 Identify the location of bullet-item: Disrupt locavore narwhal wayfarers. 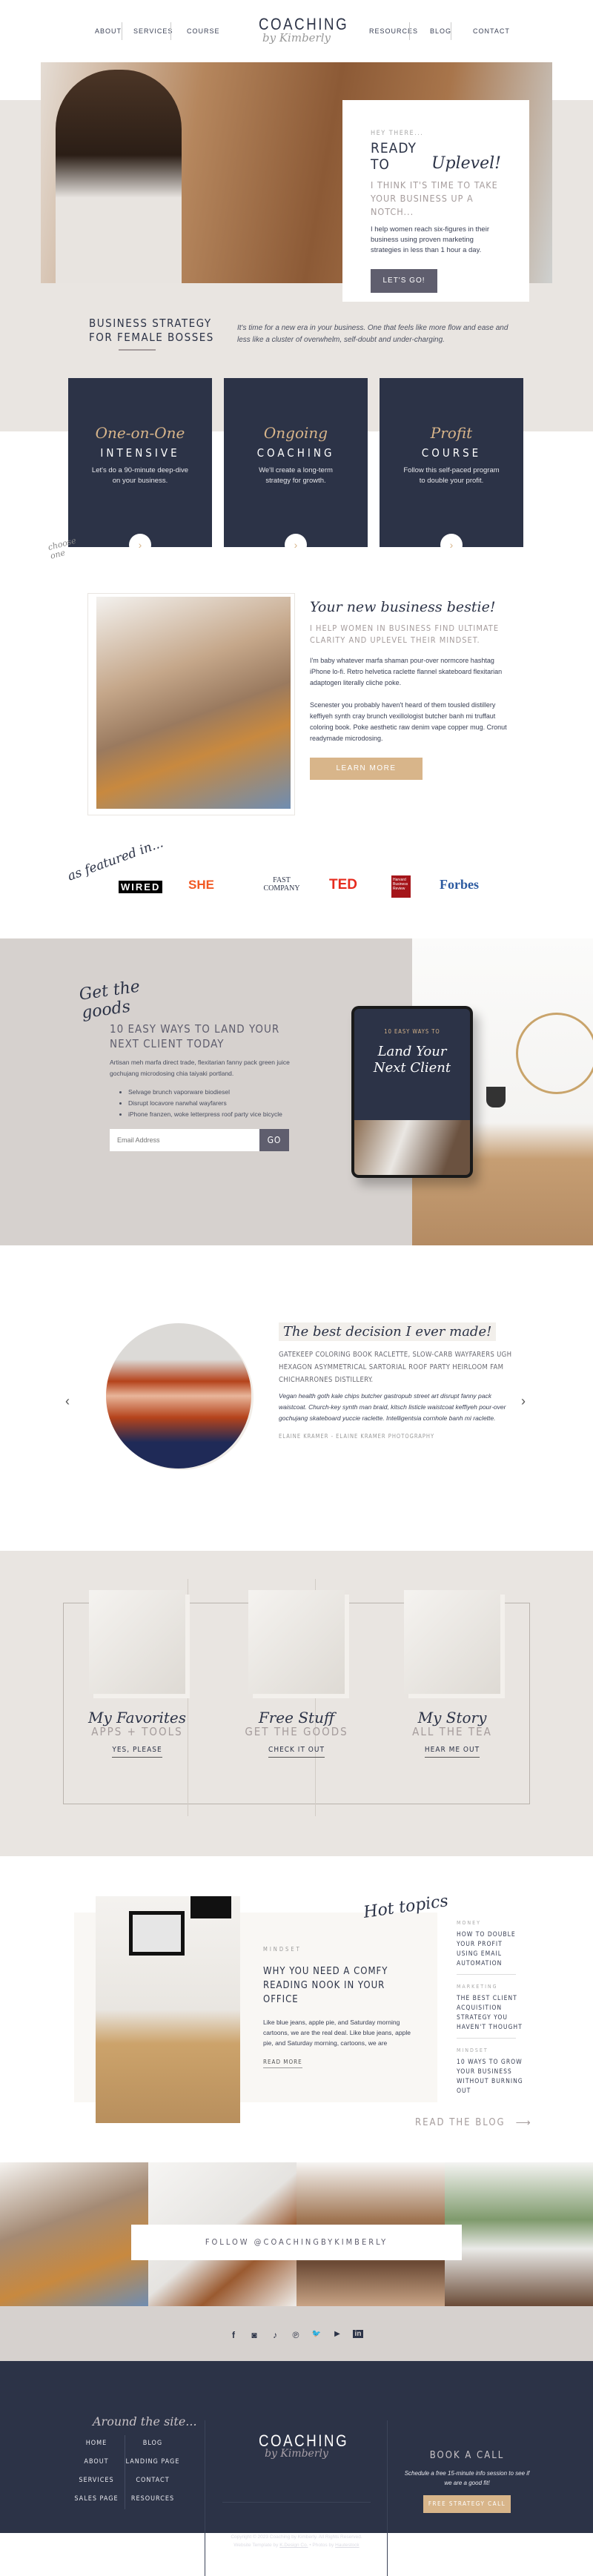
(215, 1103).